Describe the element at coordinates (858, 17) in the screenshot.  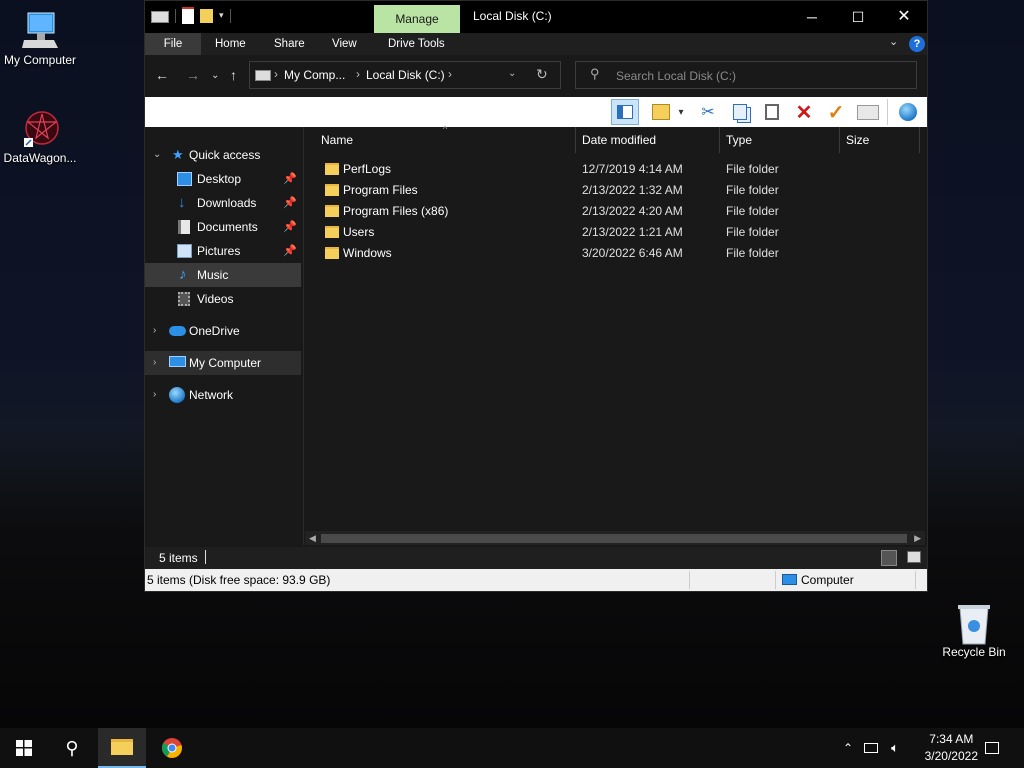
I see `maximize-button: ☐` at that location.